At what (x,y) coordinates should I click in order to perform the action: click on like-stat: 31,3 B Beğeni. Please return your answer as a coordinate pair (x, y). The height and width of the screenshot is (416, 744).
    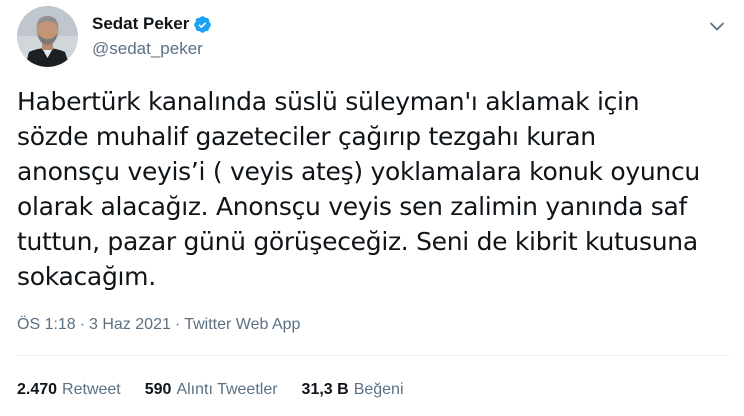
    Looking at the image, I should click on (353, 390).